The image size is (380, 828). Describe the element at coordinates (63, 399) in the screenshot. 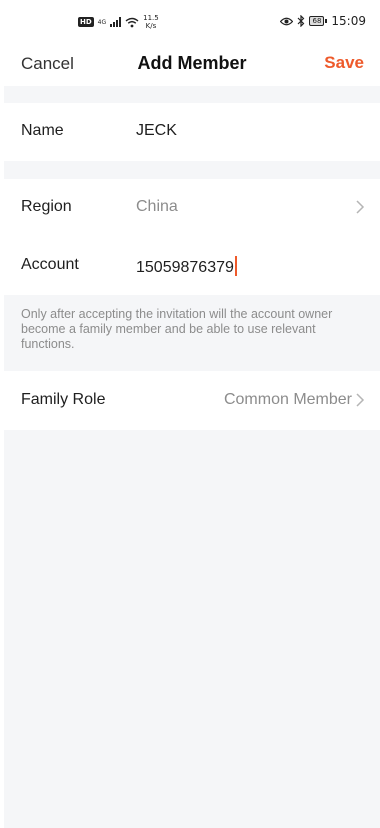

I see `family-role-label: Family Role` at that location.